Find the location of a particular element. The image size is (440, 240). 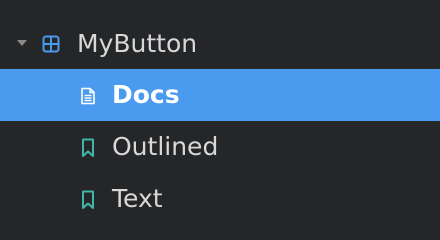

tree-item-label: Text is located at coordinates (137, 198).